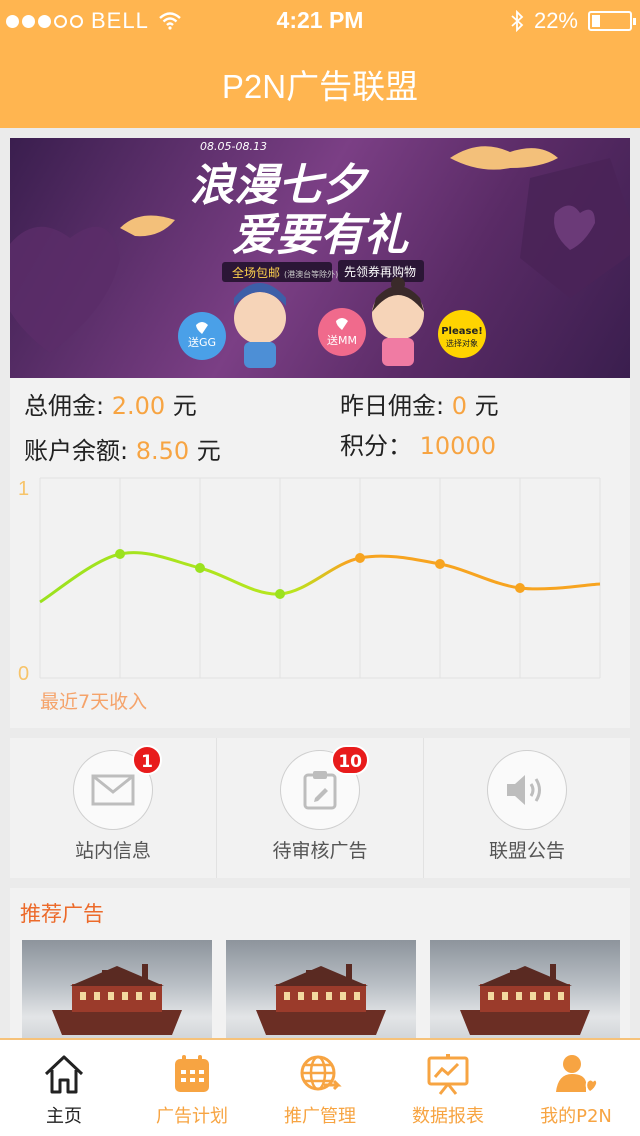 This screenshot has height=1136, width=640. What do you see at coordinates (524, 790) in the screenshot?
I see `speaker-icon` at bounding box center [524, 790].